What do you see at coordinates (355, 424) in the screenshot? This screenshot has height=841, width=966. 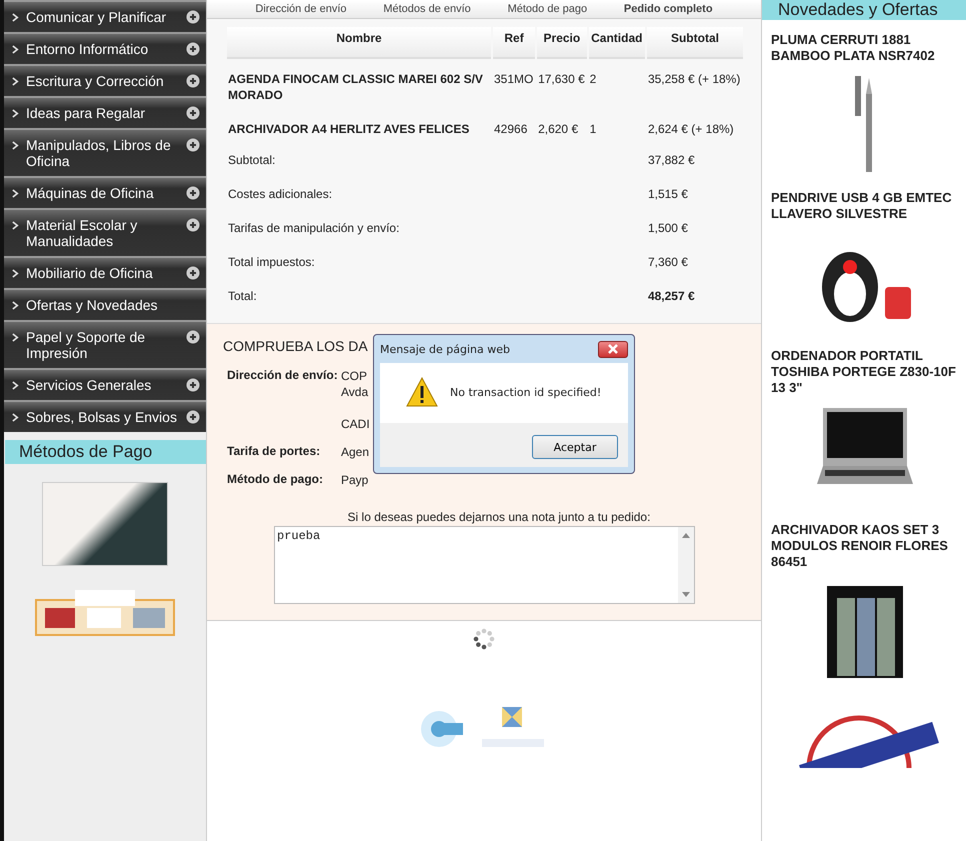 I see `detail-value: CADI` at bounding box center [355, 424].